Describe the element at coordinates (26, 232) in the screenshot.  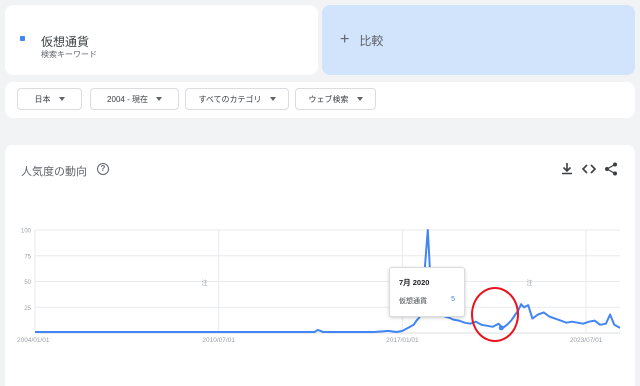
I see `y-tick-label: 100` at that location.